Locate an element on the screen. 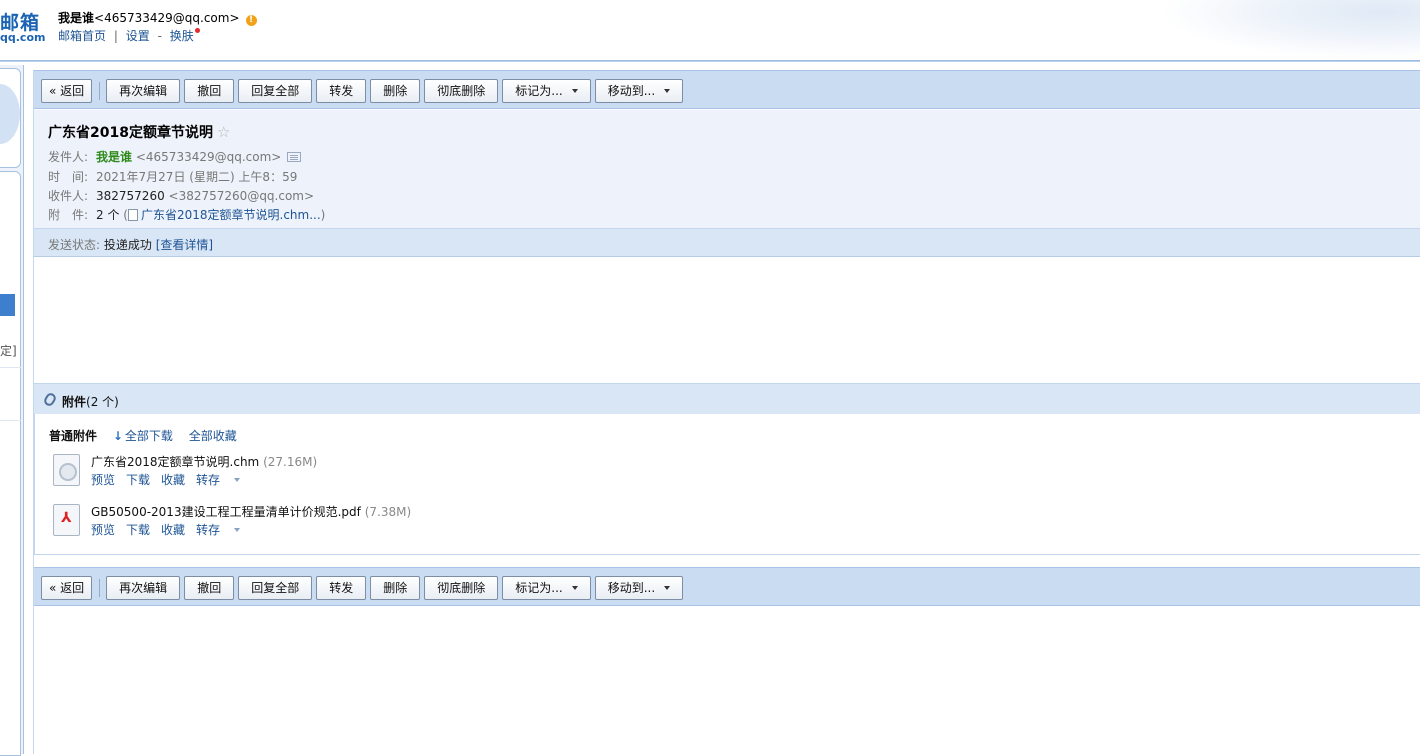  attachments-count: (2 个) is located at coordinates (102, 402).